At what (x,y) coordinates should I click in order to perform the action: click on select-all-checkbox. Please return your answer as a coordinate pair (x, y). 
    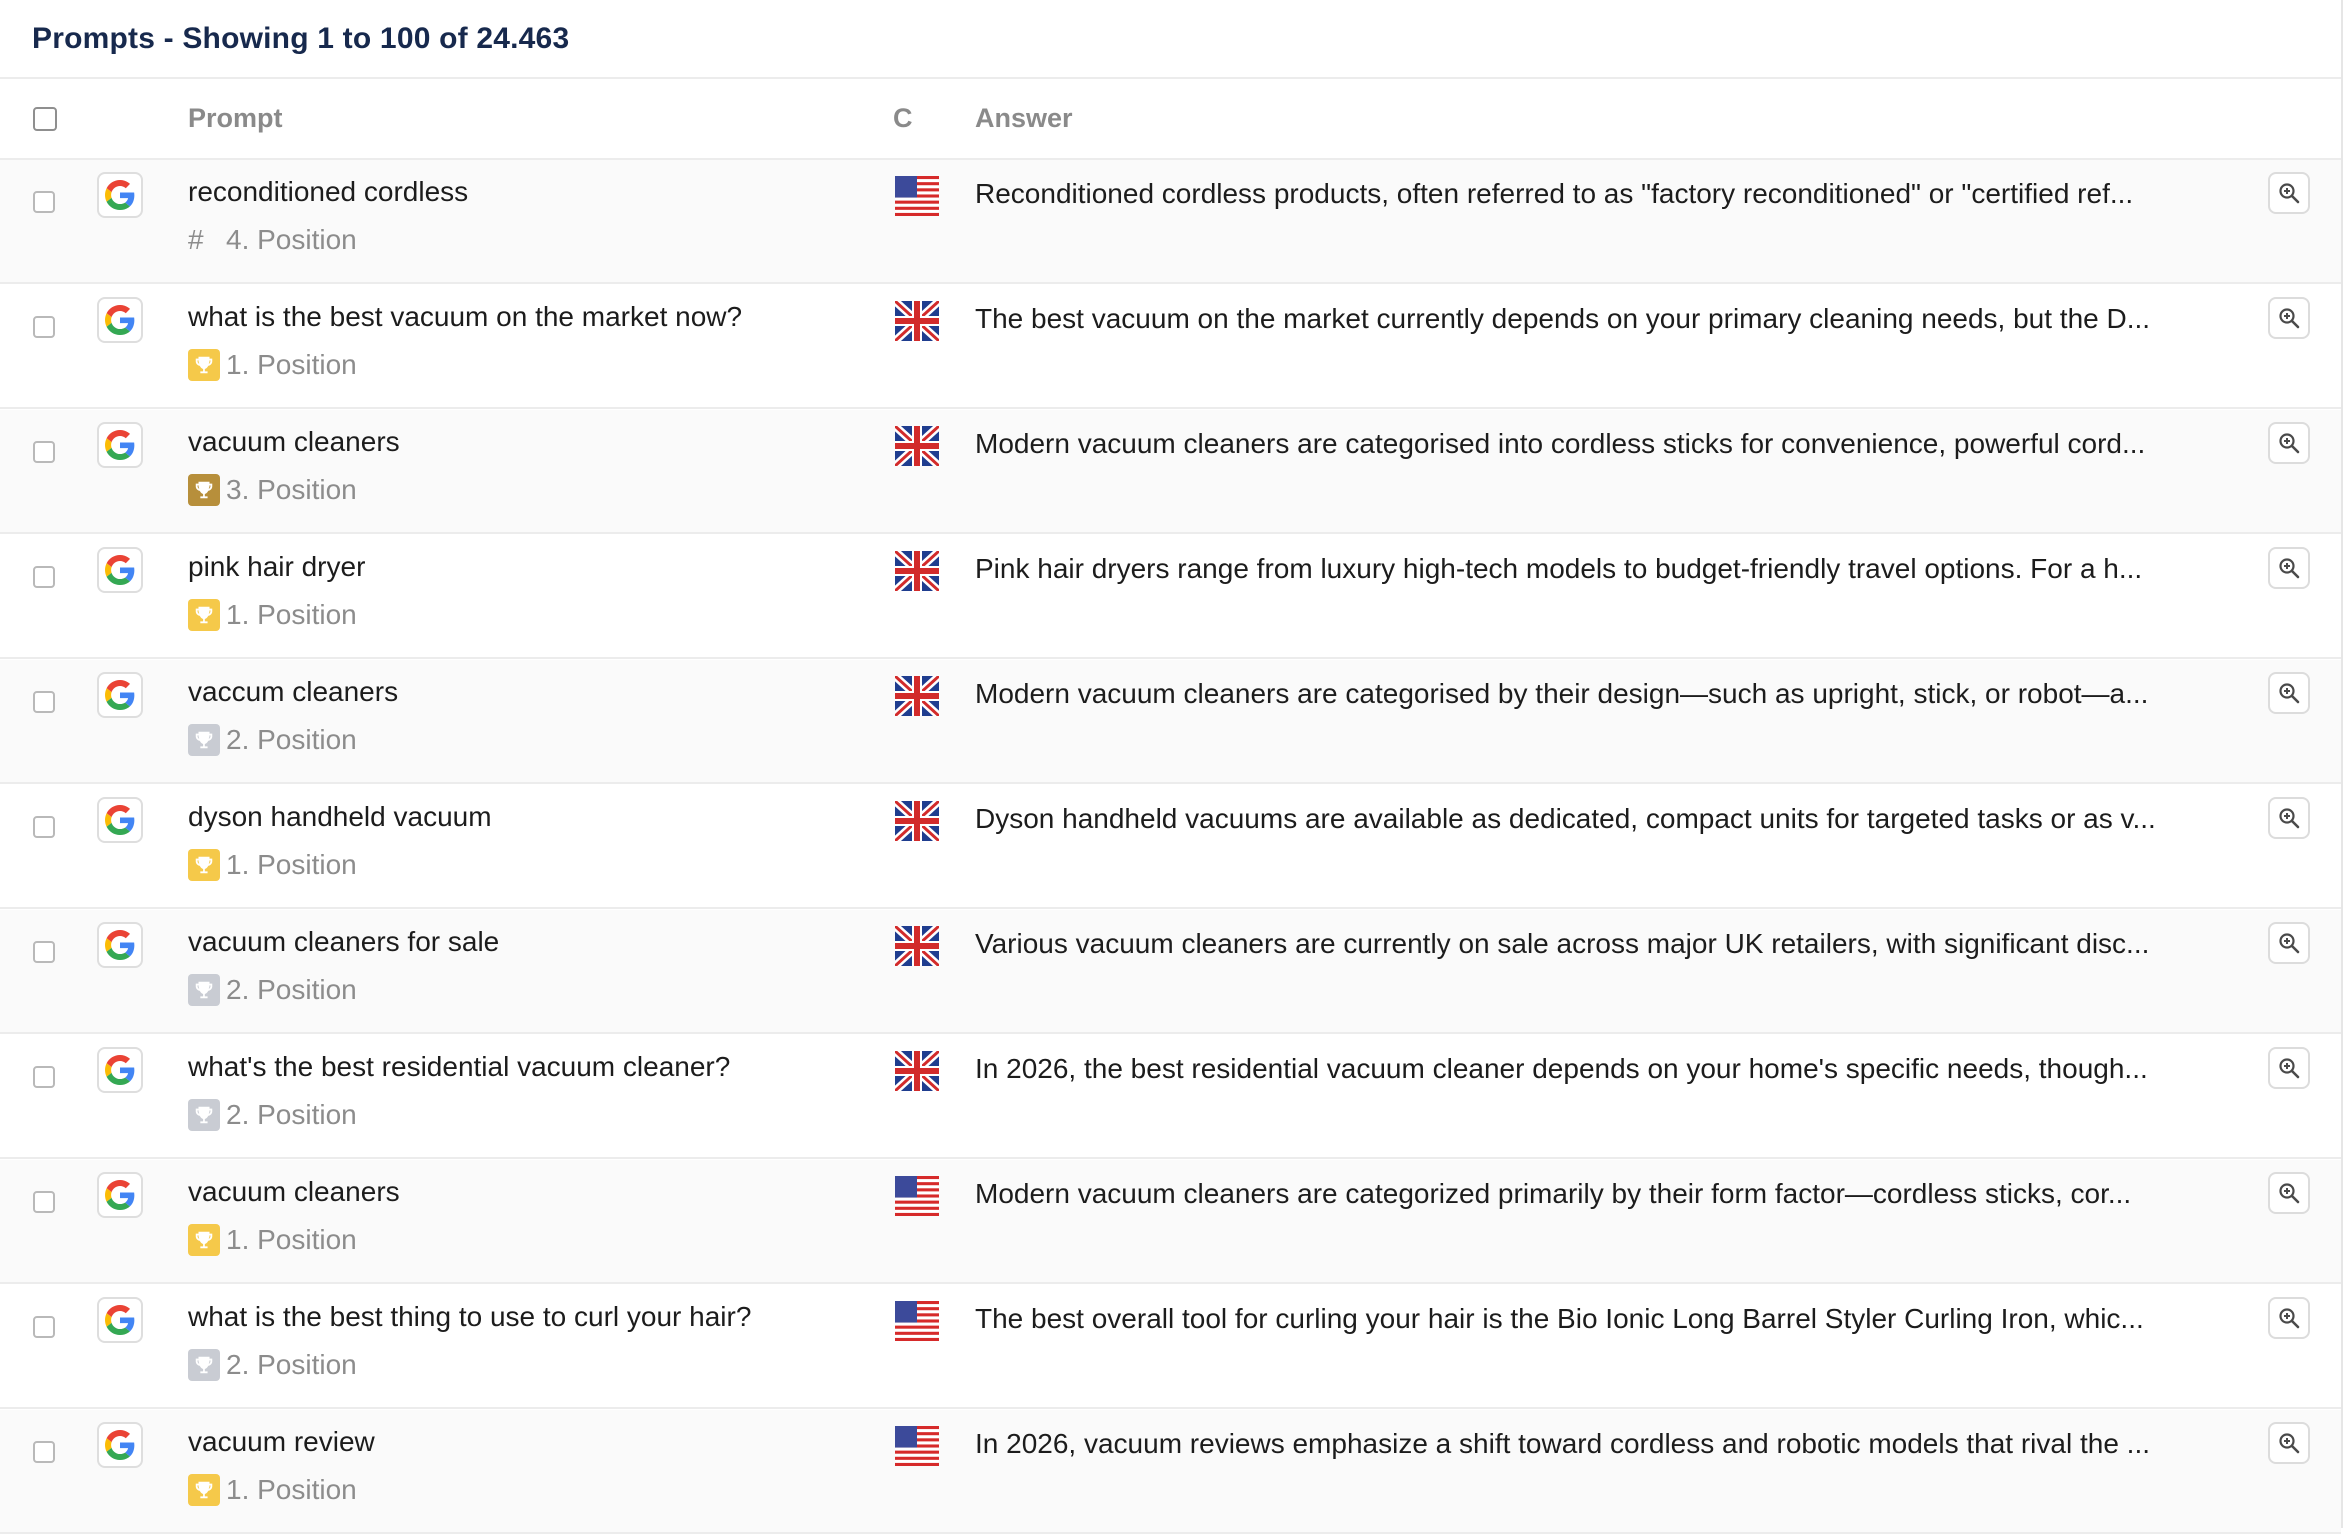
    Looking at the image, I should click on (45, 119).